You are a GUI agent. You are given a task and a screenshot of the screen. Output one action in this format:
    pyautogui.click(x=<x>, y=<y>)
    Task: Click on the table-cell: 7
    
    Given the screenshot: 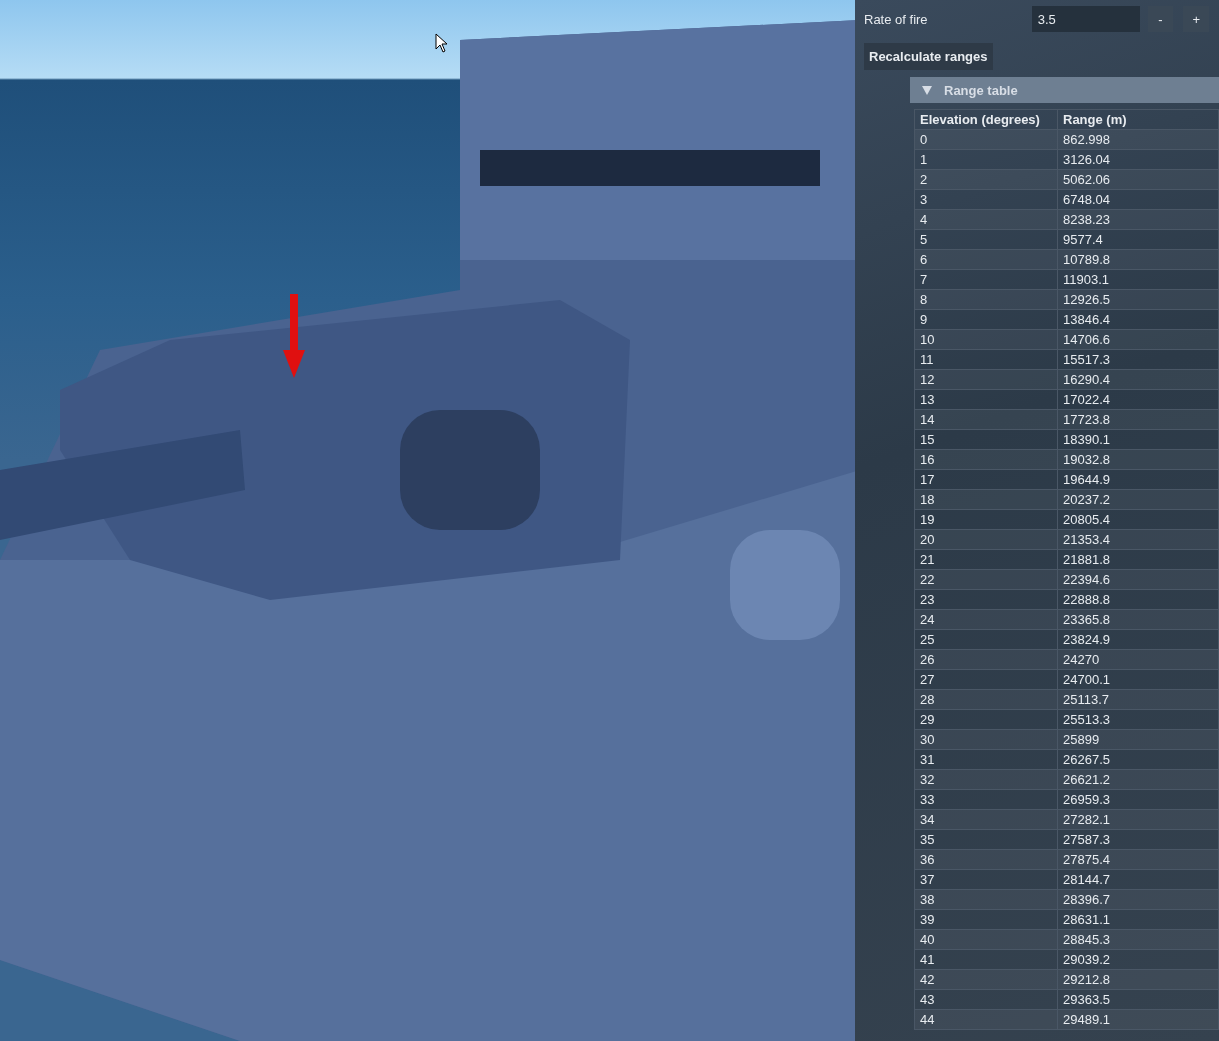 What is the action you would take?
    pyautogui.click(x=986, y=279)
    